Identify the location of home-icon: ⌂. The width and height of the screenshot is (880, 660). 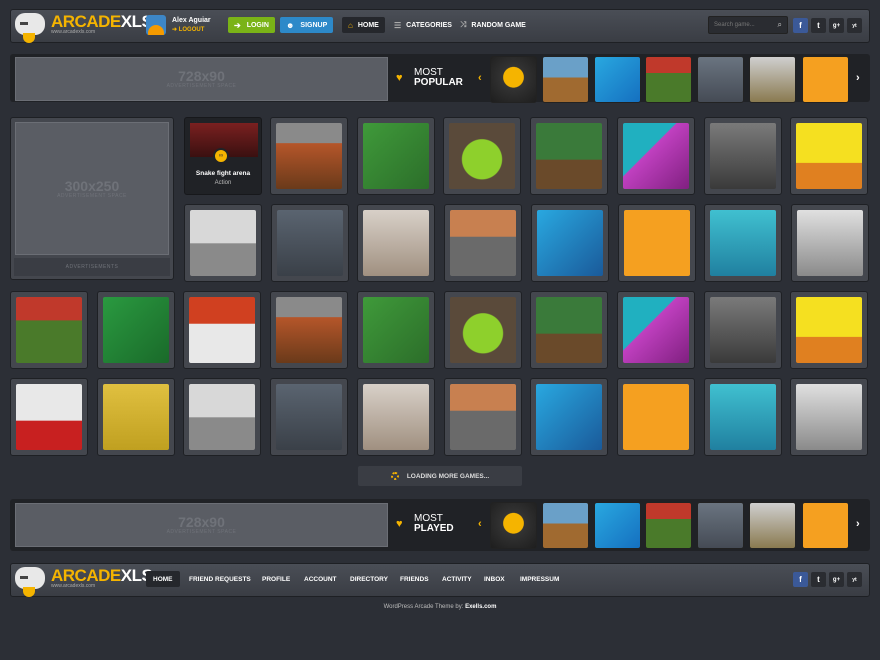
(350, 25).